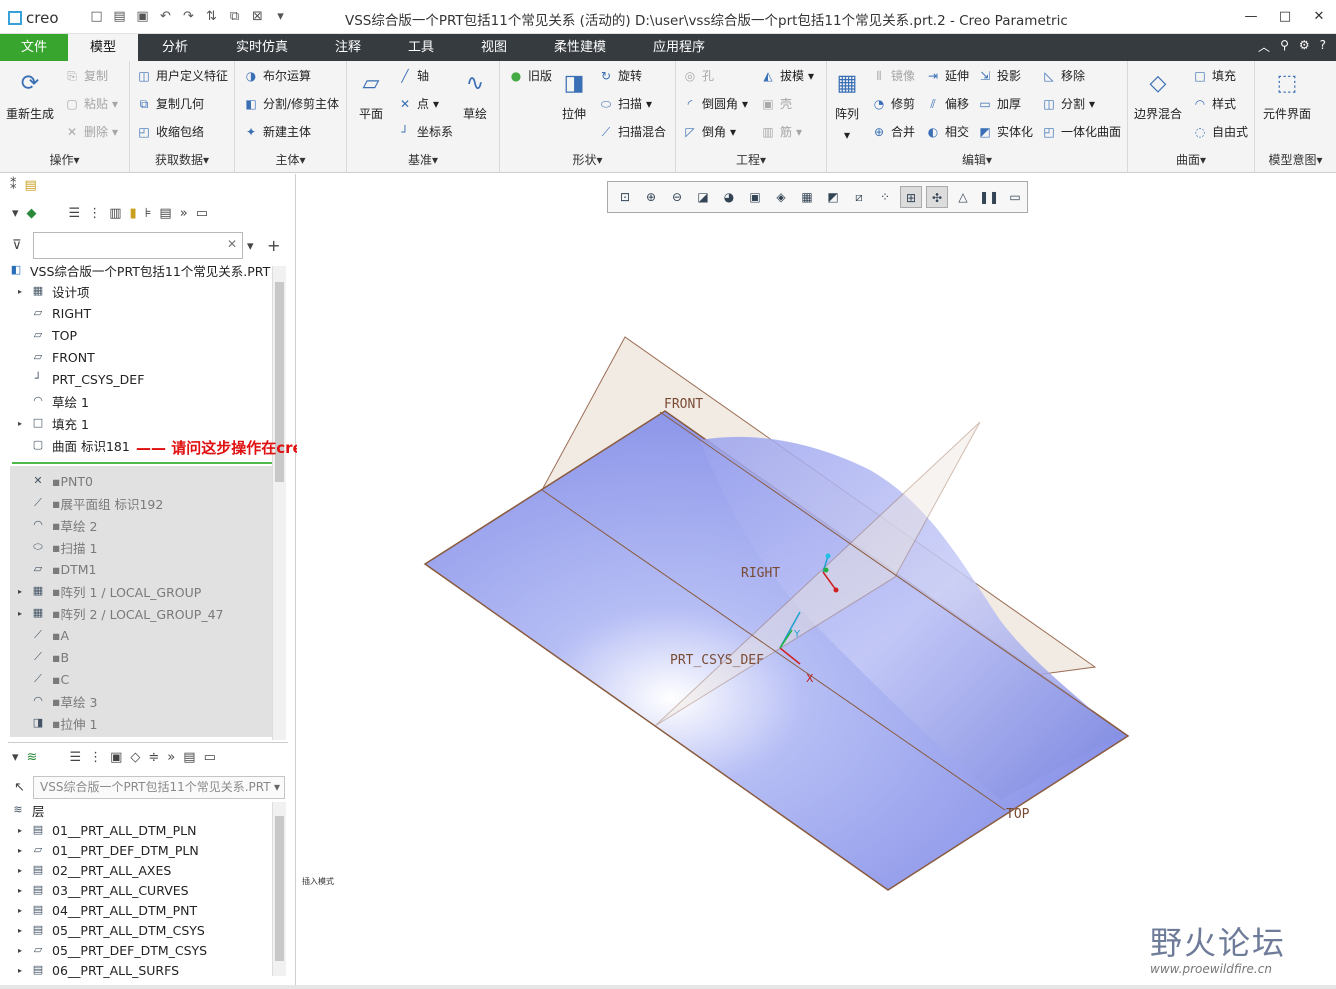  What do you see at coordinates (41, 657) in the screenshot?
I see `tree-item-suppressed: ⟋ ▪ B` at bounding box center [41, 657].